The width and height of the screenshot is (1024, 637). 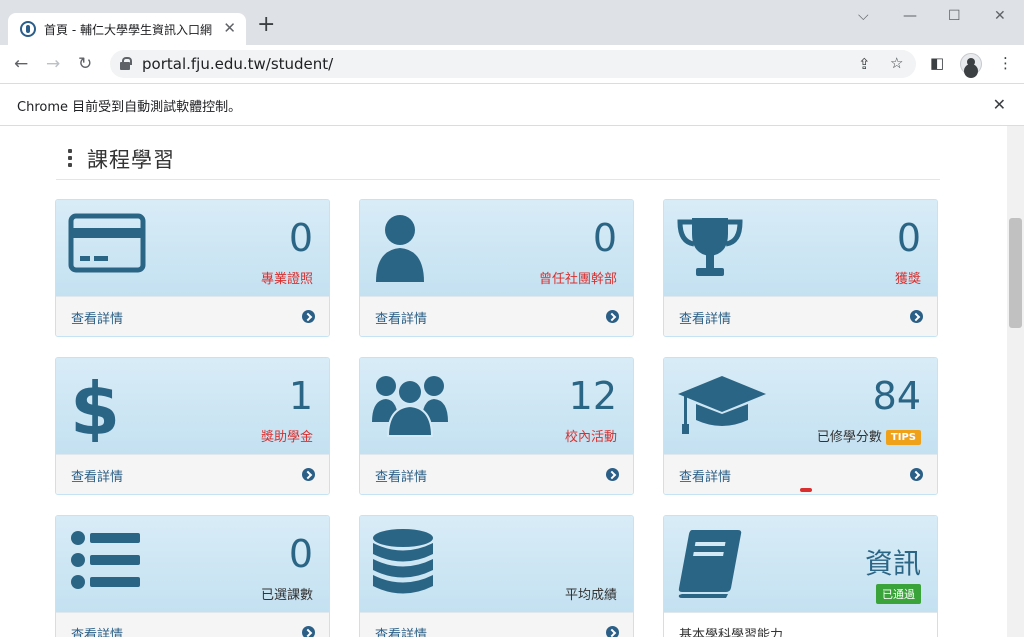 I want to click on section-header: 課程學習, so click(x=498, y=160).